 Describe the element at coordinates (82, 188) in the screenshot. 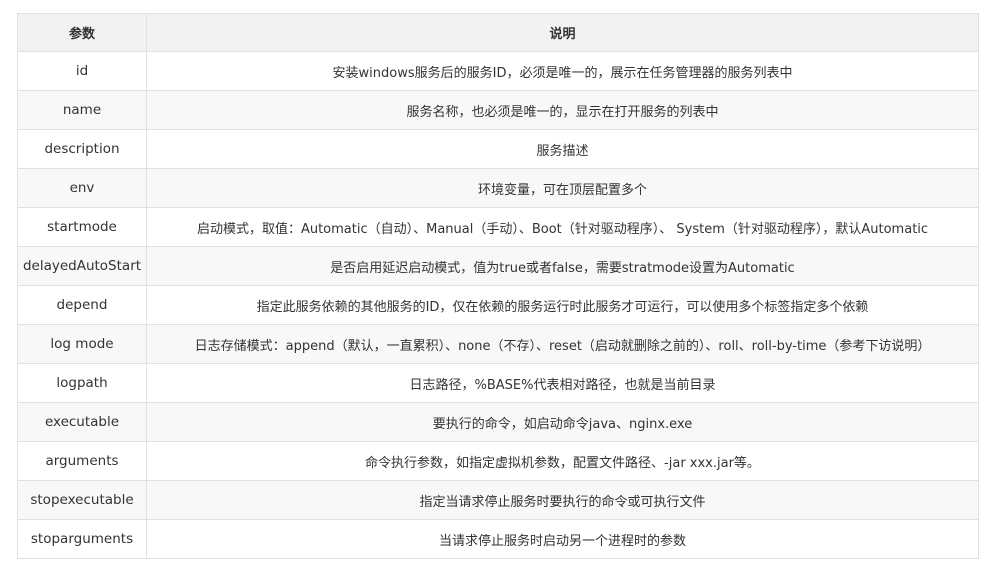

I see `param-cell: env` at that location.